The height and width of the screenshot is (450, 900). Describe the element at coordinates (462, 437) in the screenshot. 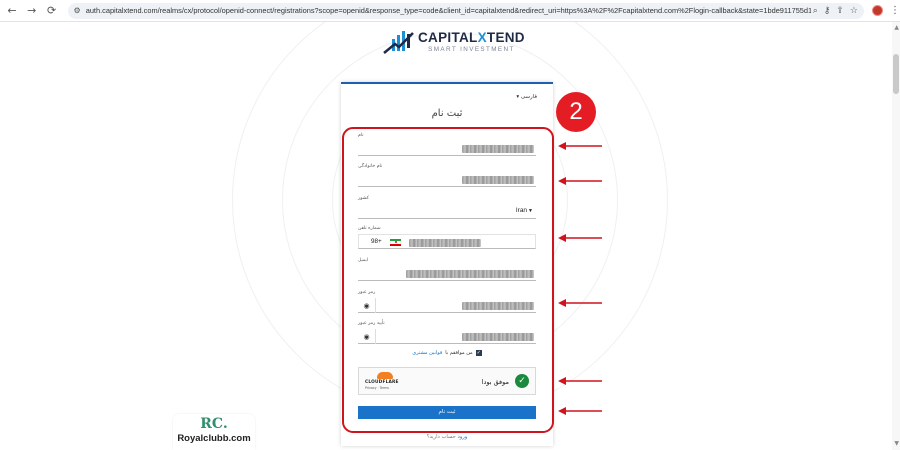

I see `login-link: ورود` at that location.